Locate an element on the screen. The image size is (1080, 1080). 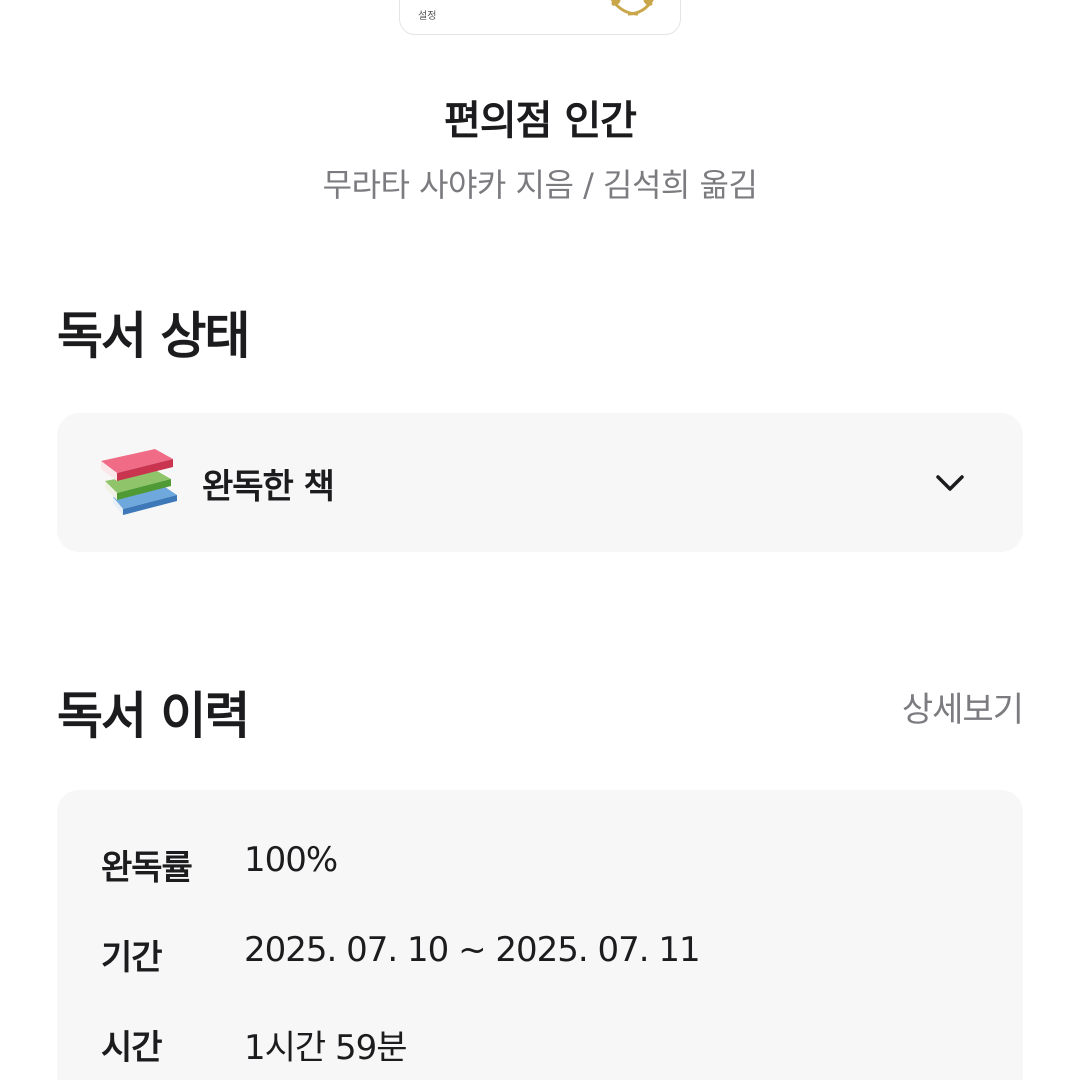
history-row-value: 100% is located at coordinates (291, 860).